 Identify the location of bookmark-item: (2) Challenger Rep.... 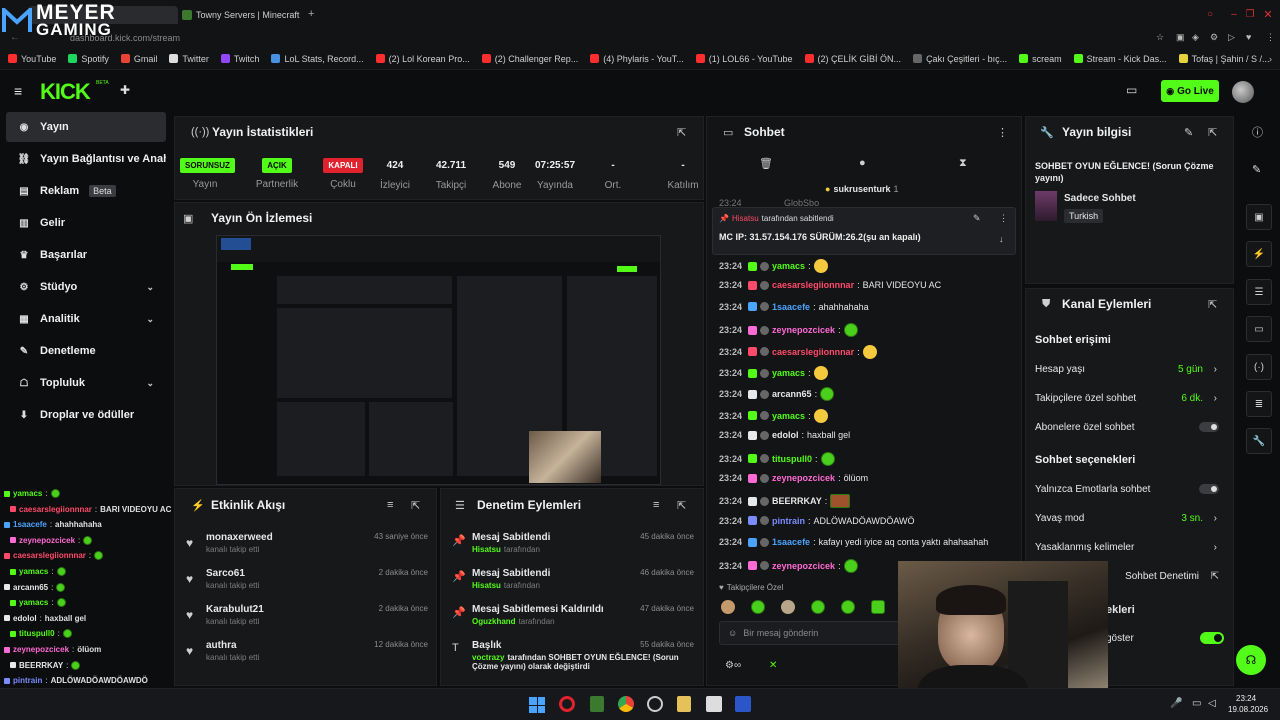
(529, 59).